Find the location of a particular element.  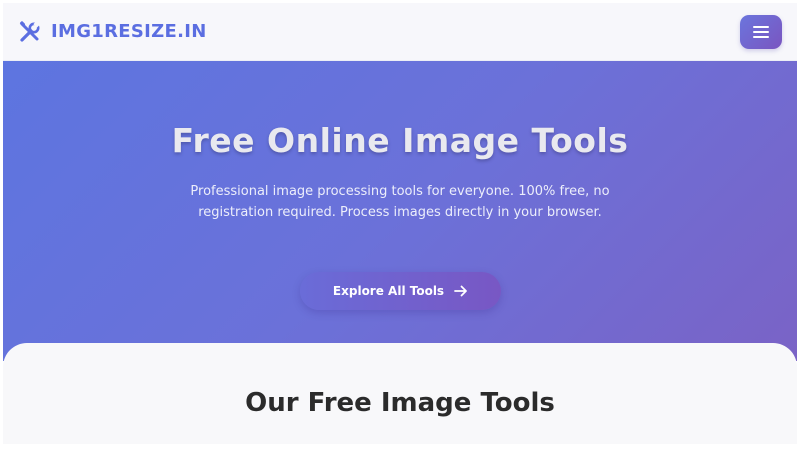

logo-text: IMG1RESIZE.IN is located at coordinates (129, 31).